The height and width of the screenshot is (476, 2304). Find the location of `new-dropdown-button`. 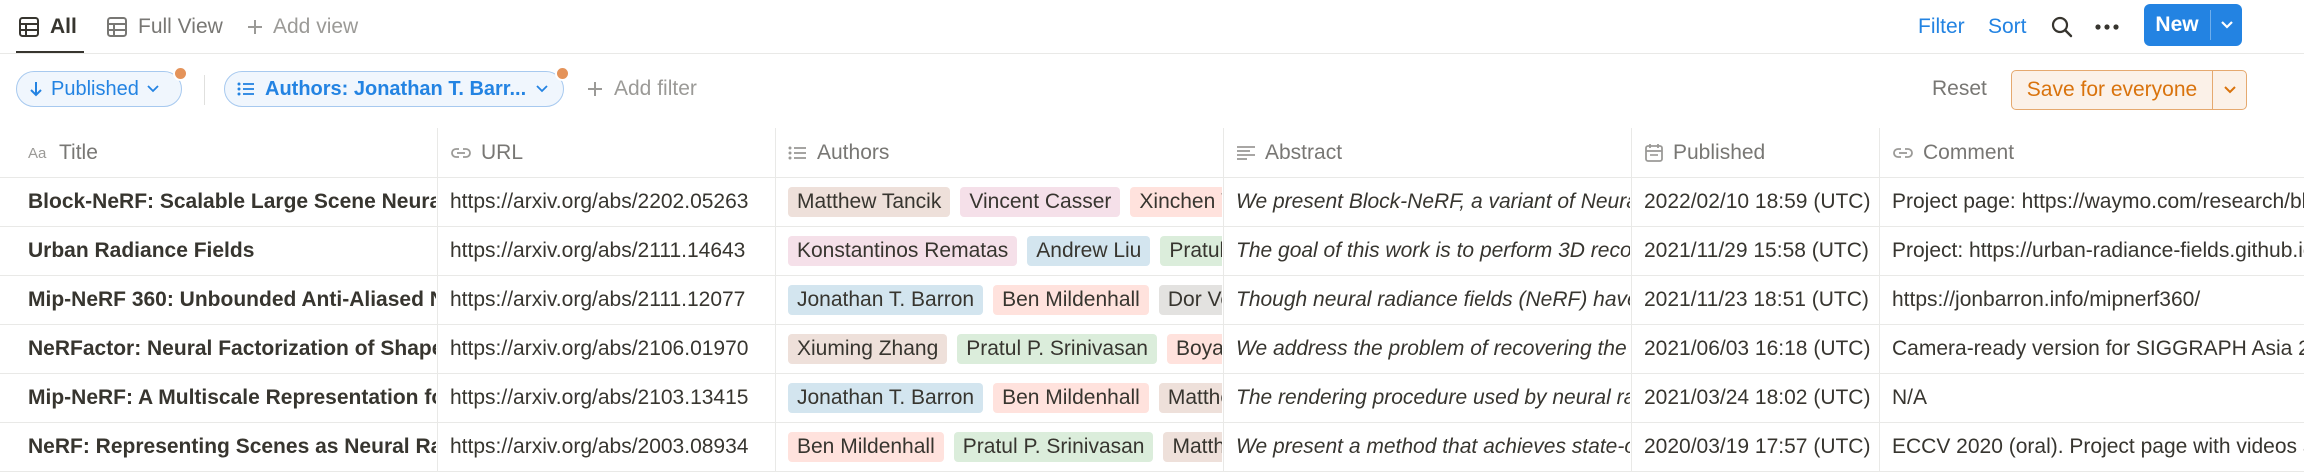

new-dropdown-button is located at coordinates (2226, 25).